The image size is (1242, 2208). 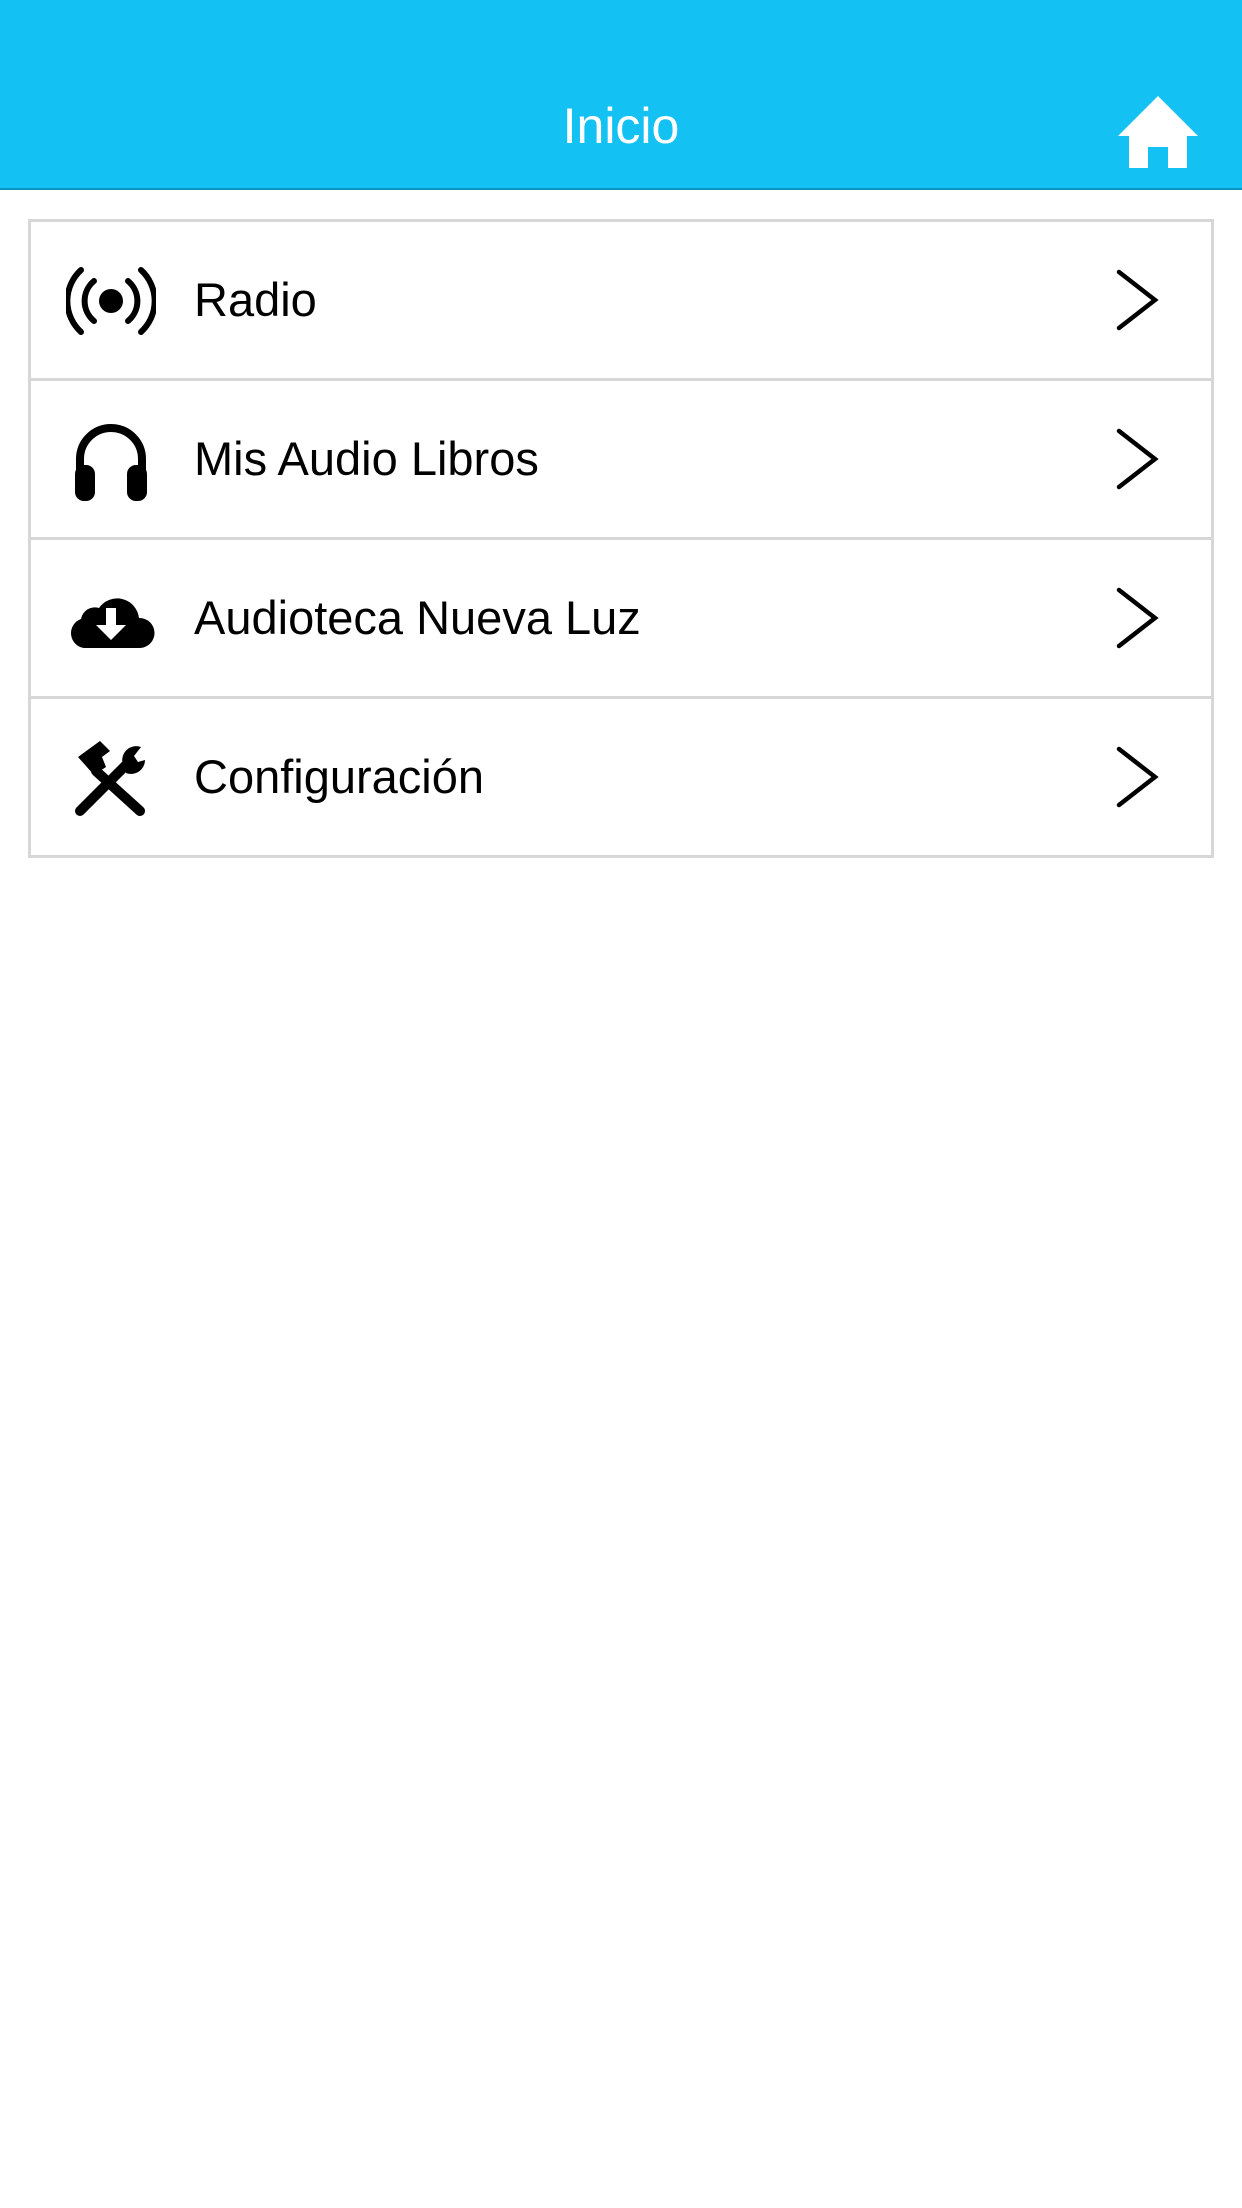 I want to click on menu-item-label: Radio, so click(x=255, y=299).